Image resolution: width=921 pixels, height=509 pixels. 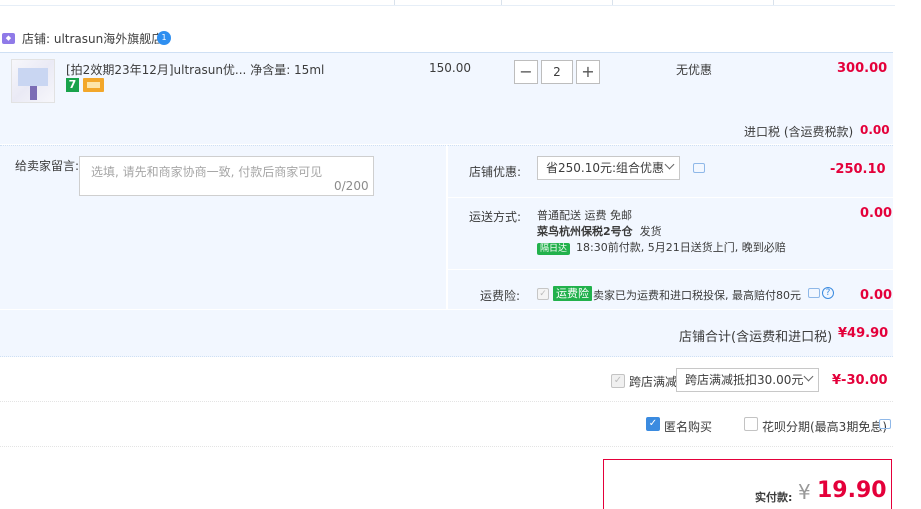 I want to click on credit-card-icon, so click(x=93, y=85).